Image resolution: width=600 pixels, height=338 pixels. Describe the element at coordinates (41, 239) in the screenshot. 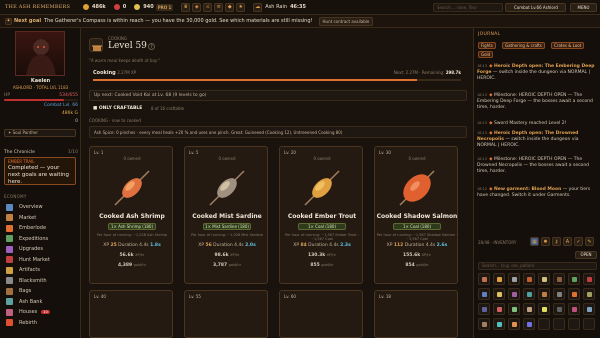

I see `sidebar-item-expeditions: Expeditions` at that location.